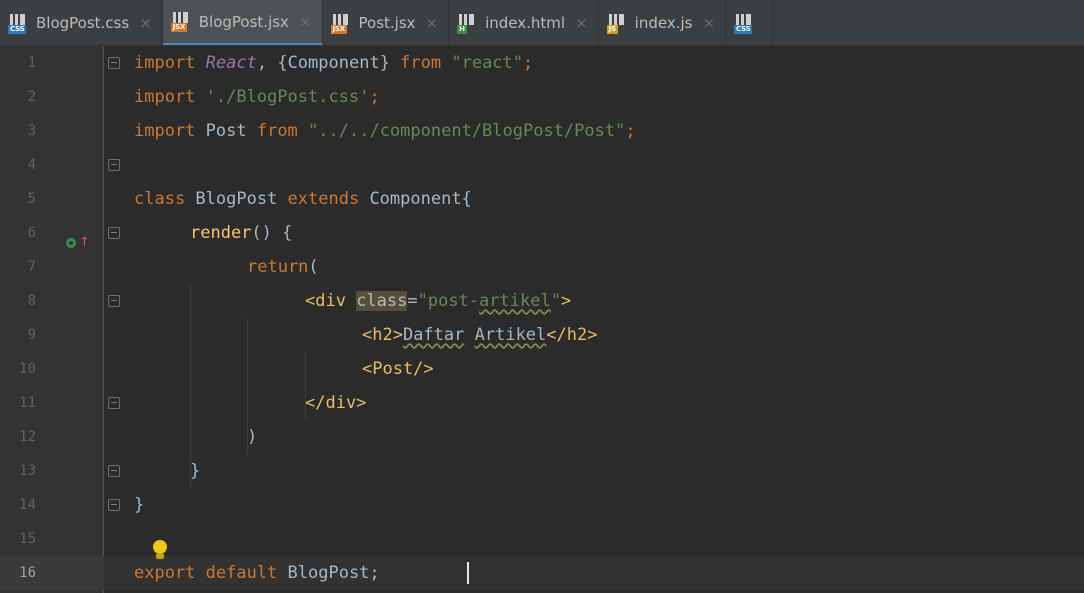  What do you see at coordinates (160, 199) in the screenshot?
I see `keyword: class` at bounding box center [160, 199].